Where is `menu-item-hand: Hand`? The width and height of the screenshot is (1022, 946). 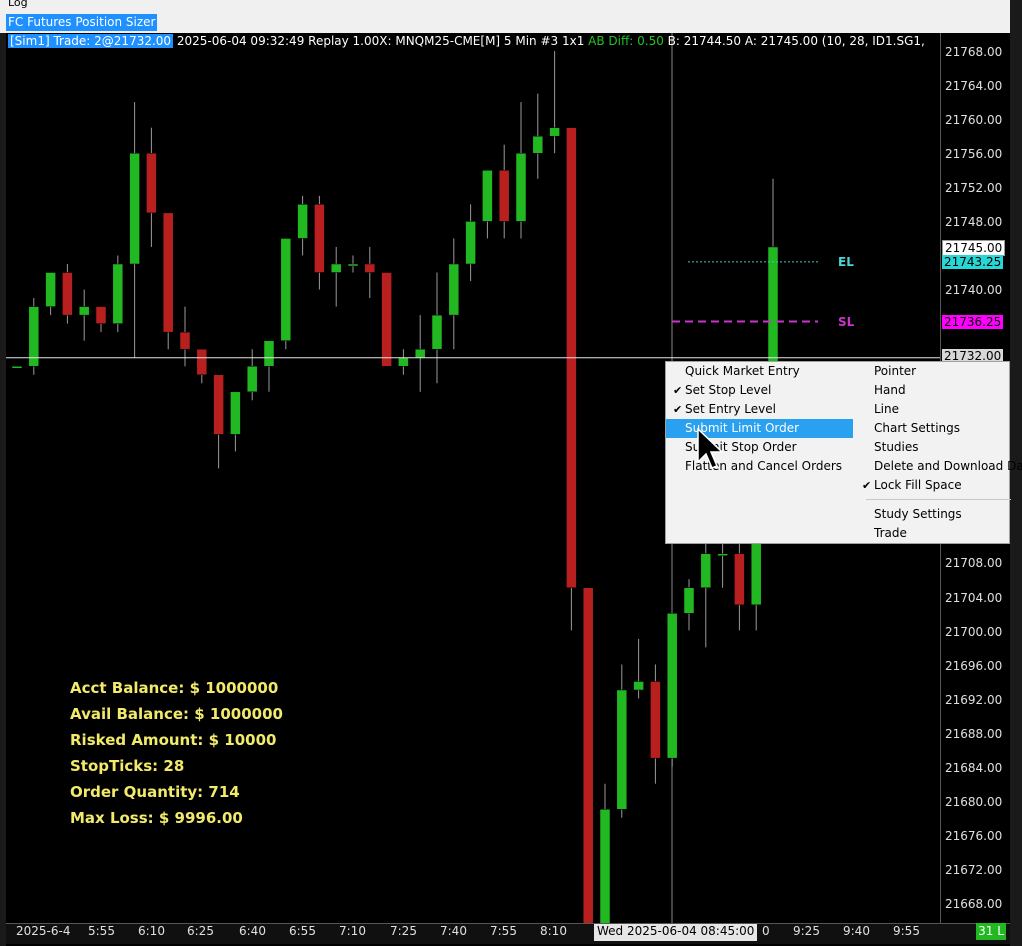 menu-item-hand: Hand is located at coordinates (890, 390).